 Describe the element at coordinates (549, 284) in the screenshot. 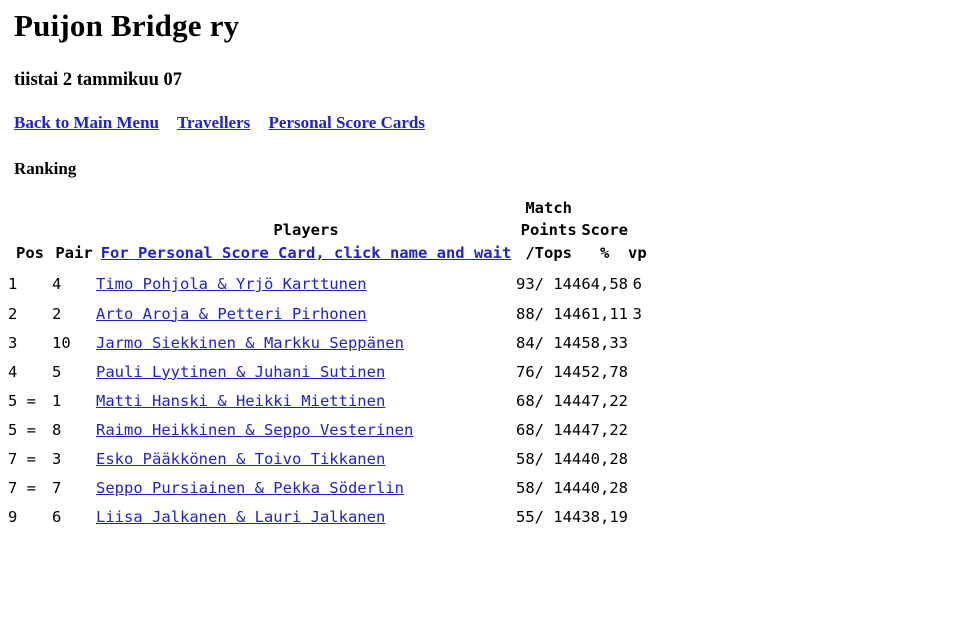

I see `cell-match-points: 93/ 144` at that location.